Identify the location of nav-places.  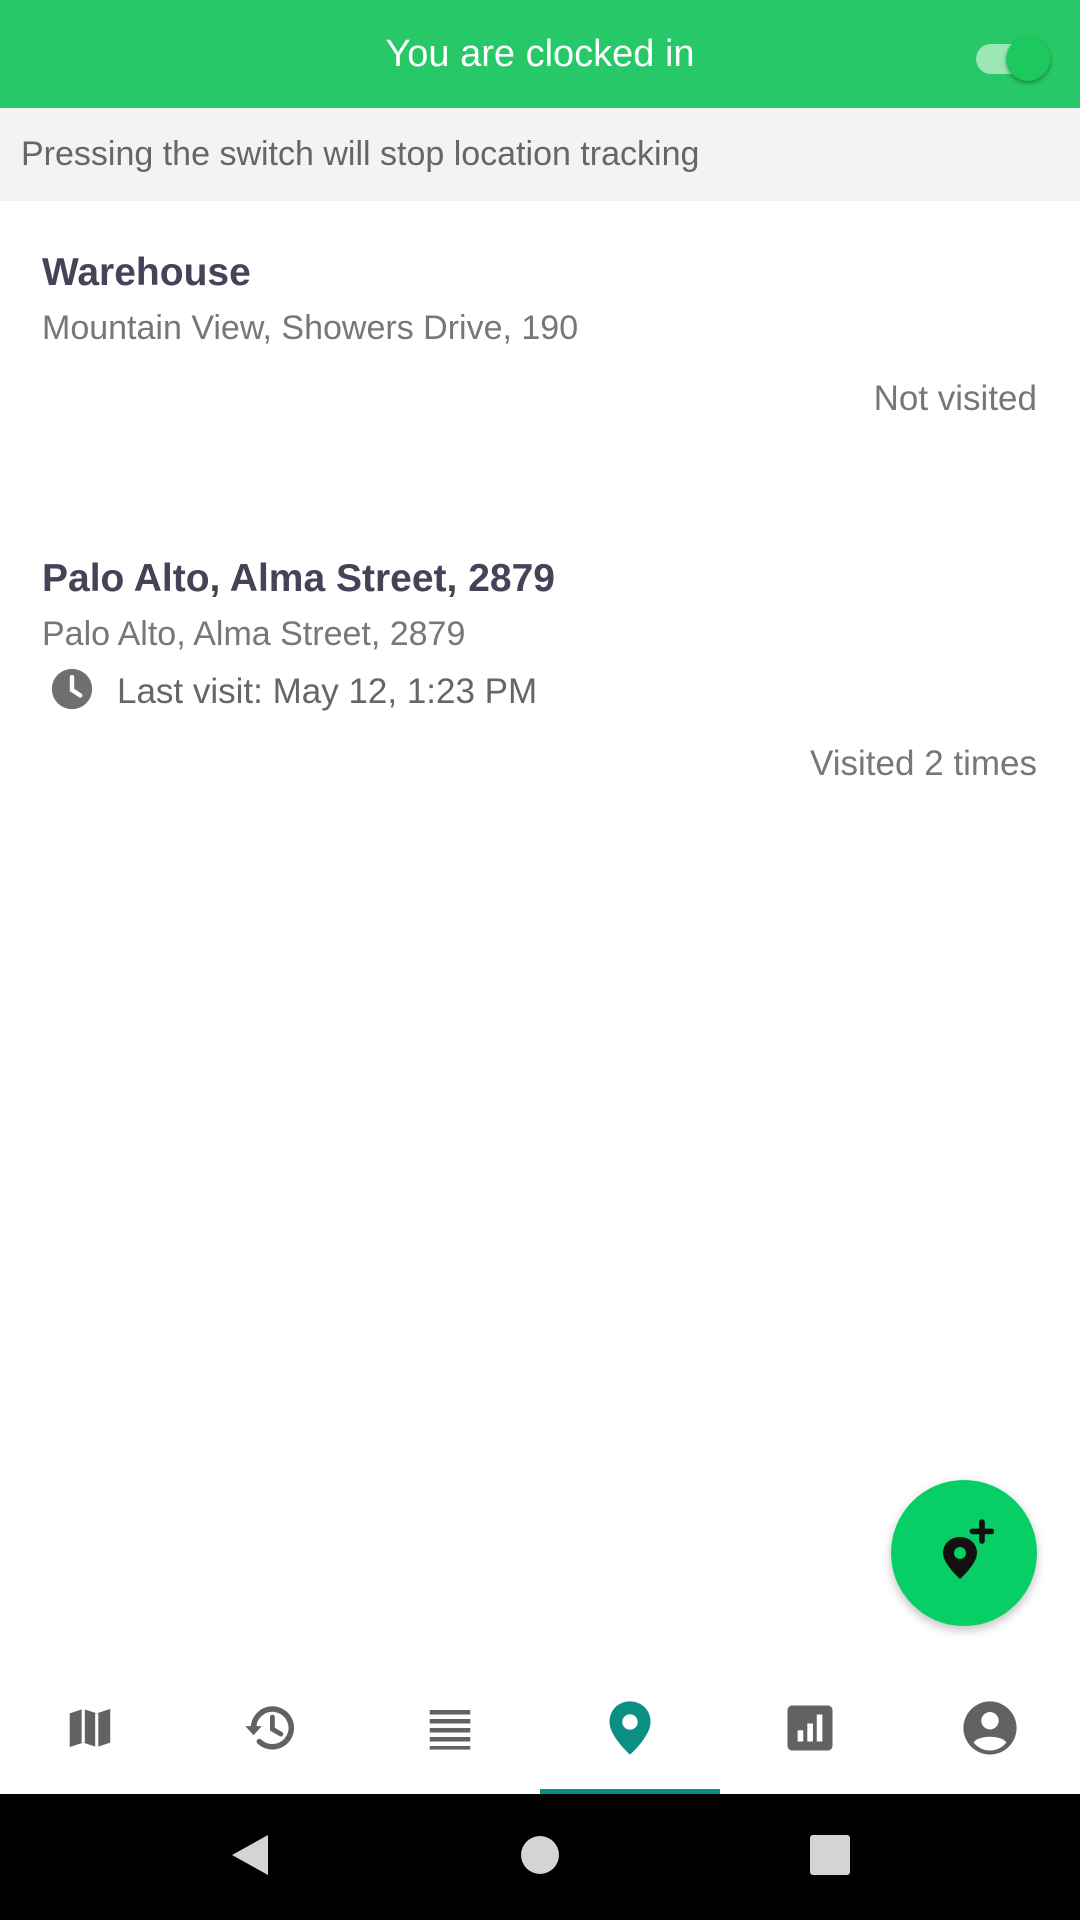
(630, 1730).